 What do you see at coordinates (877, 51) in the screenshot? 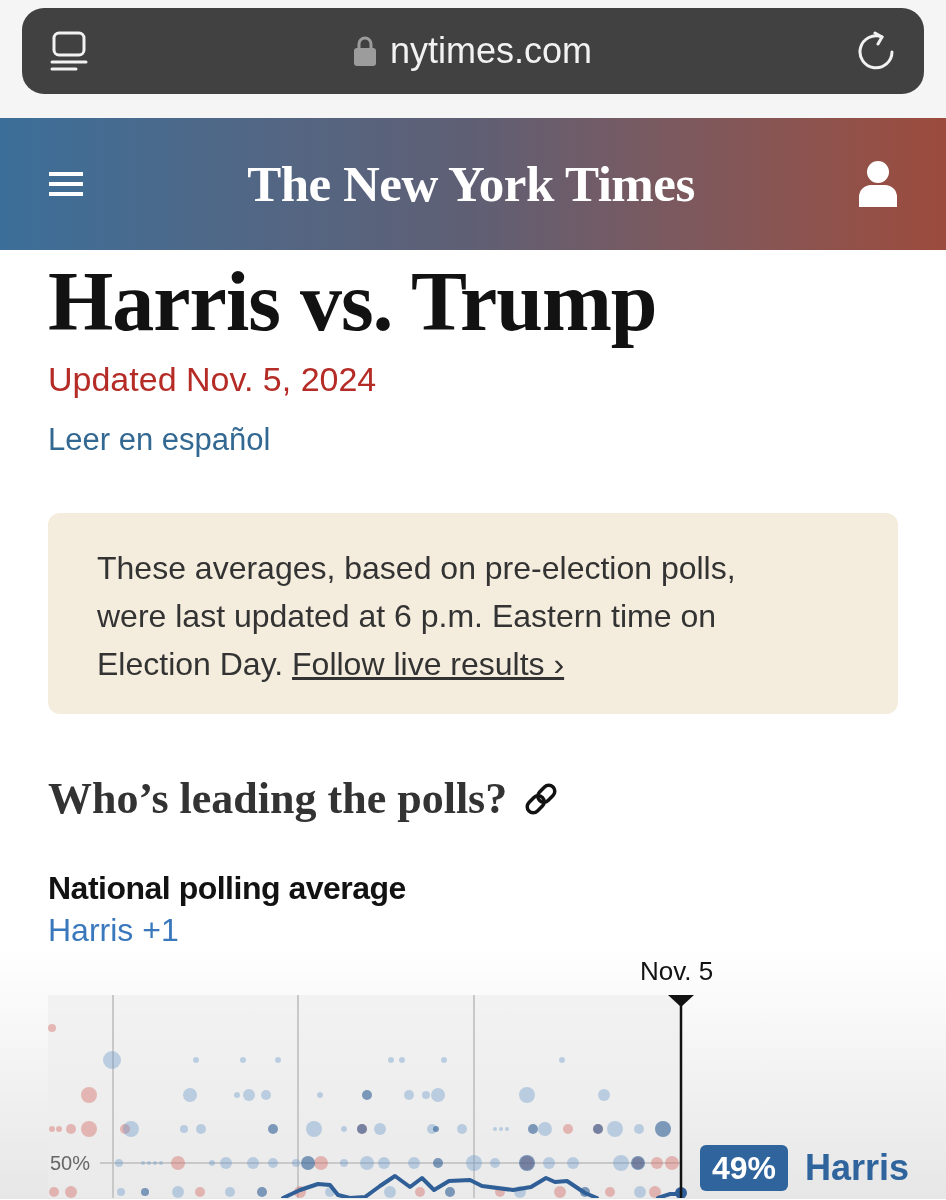
I see `reload-icon` at bounding box center [877, 51].